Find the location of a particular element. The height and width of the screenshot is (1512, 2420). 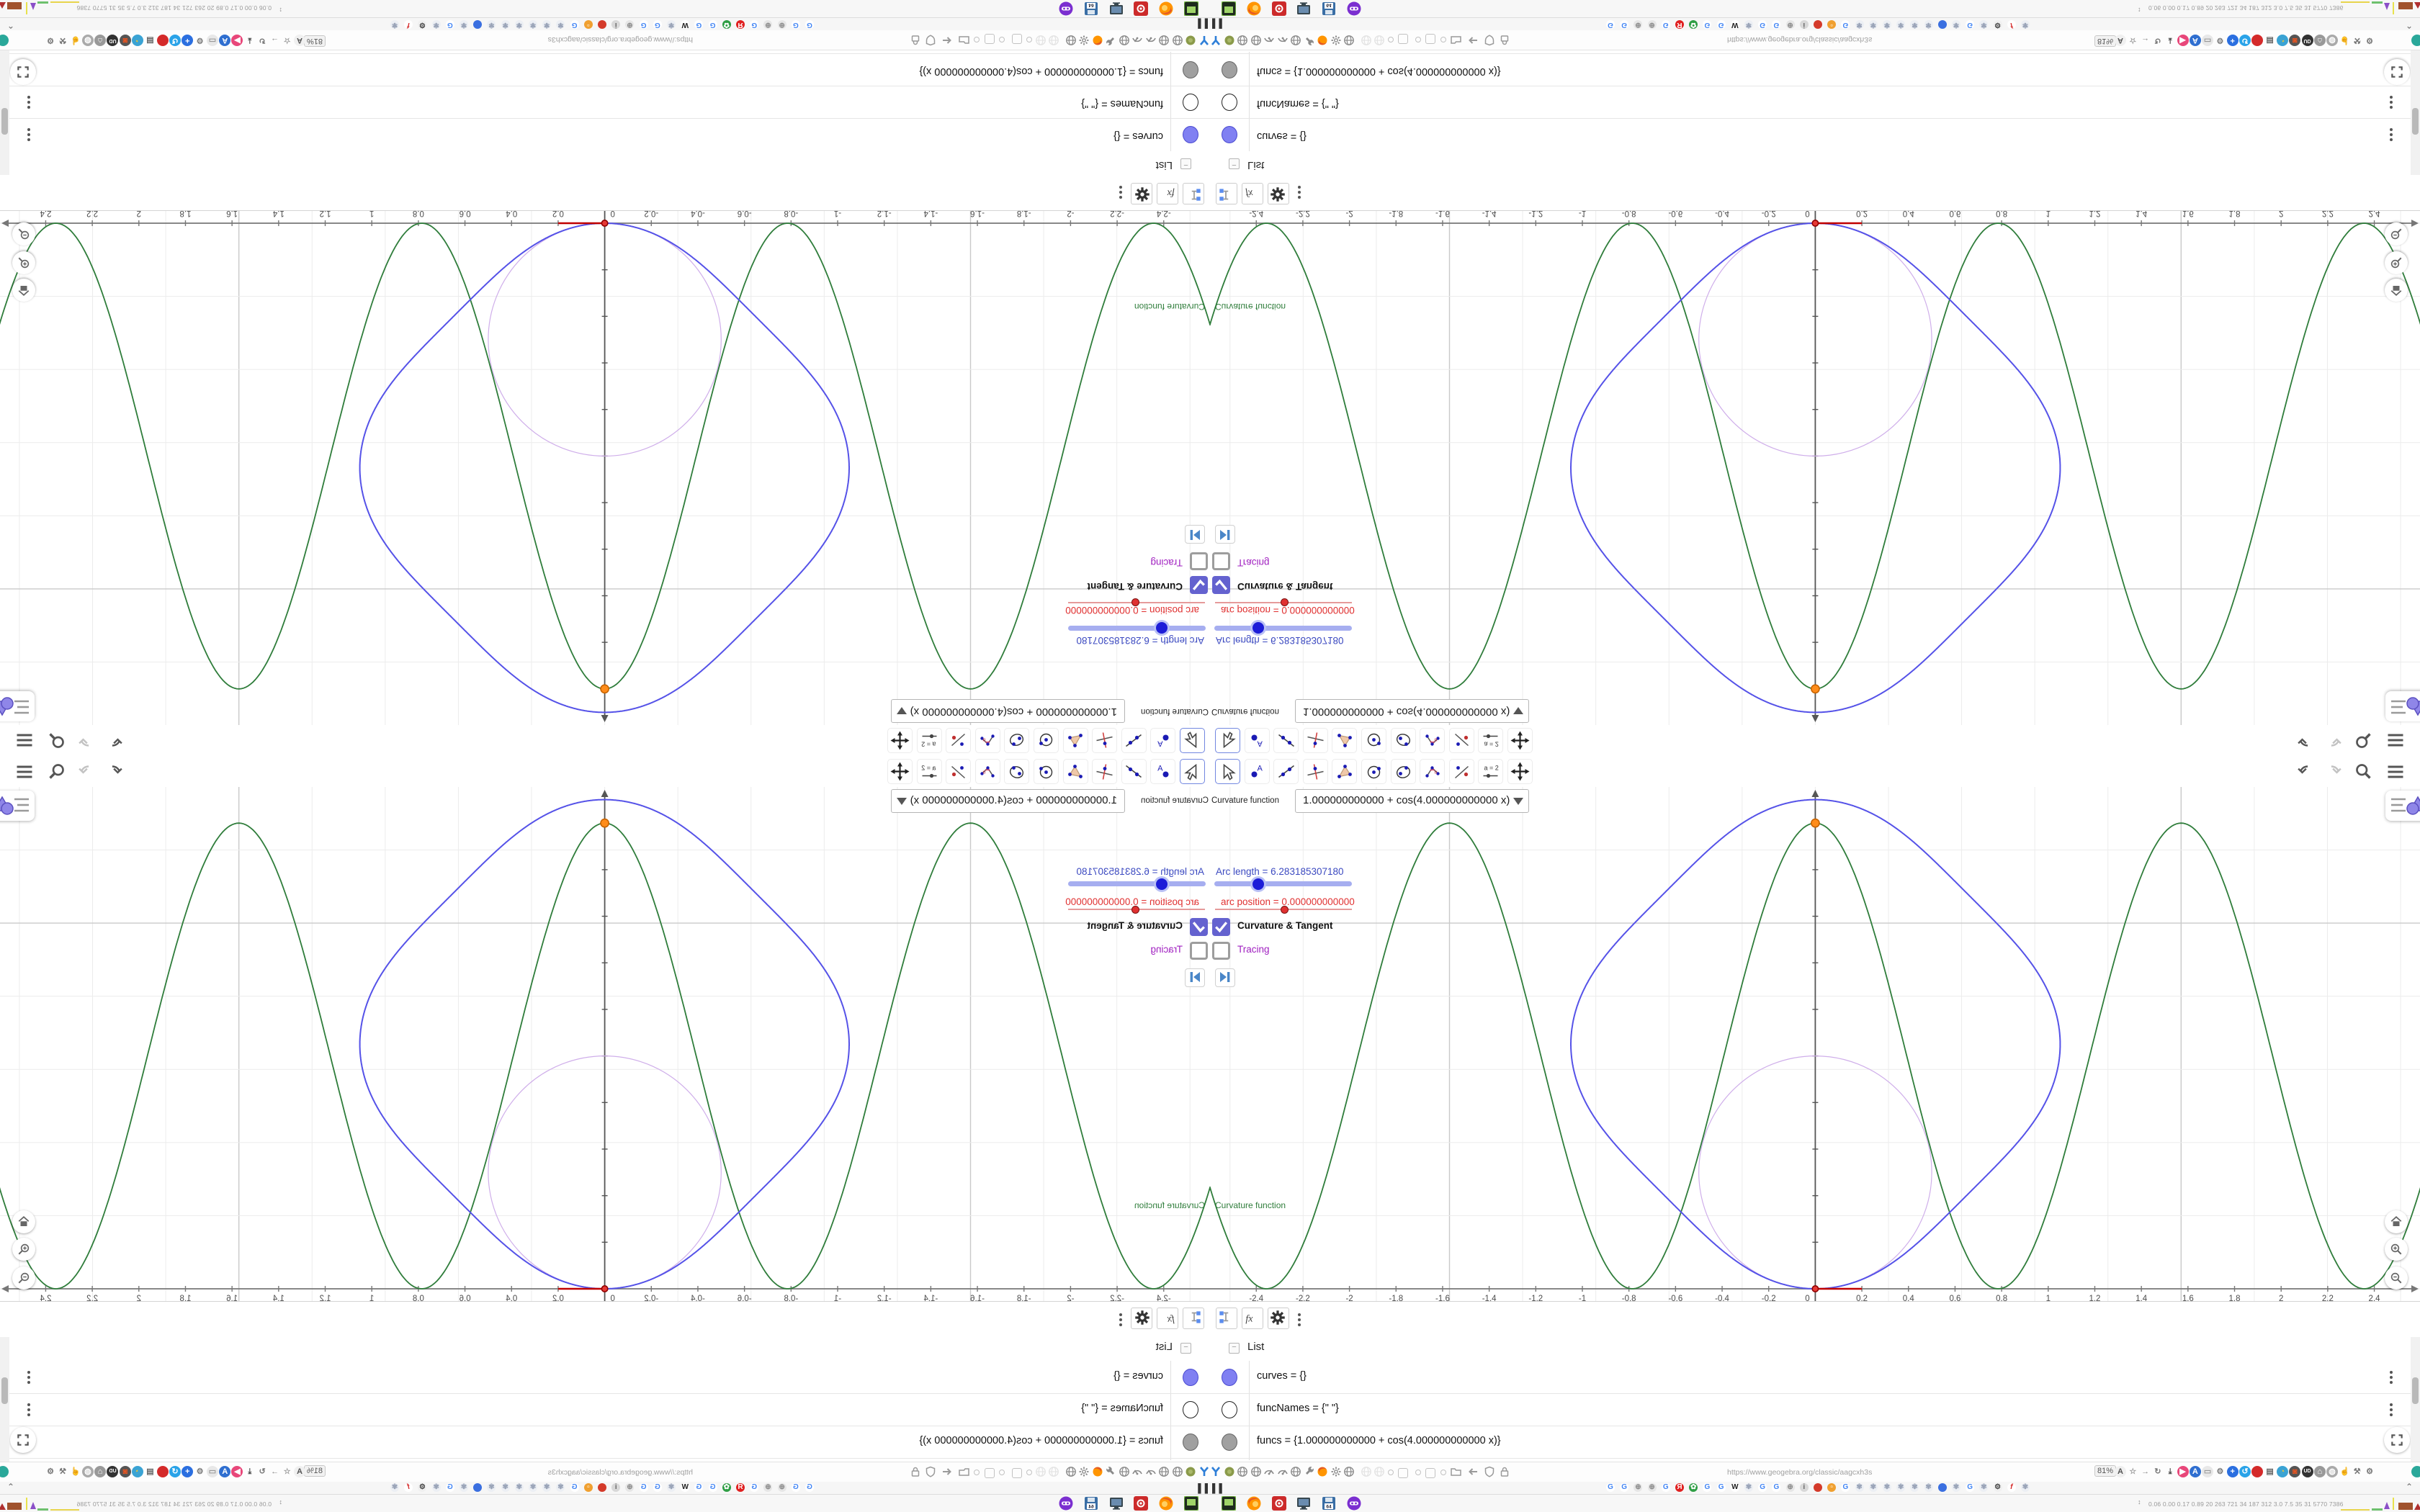

row-kebab-icon is located at coordinates (28, 1377).